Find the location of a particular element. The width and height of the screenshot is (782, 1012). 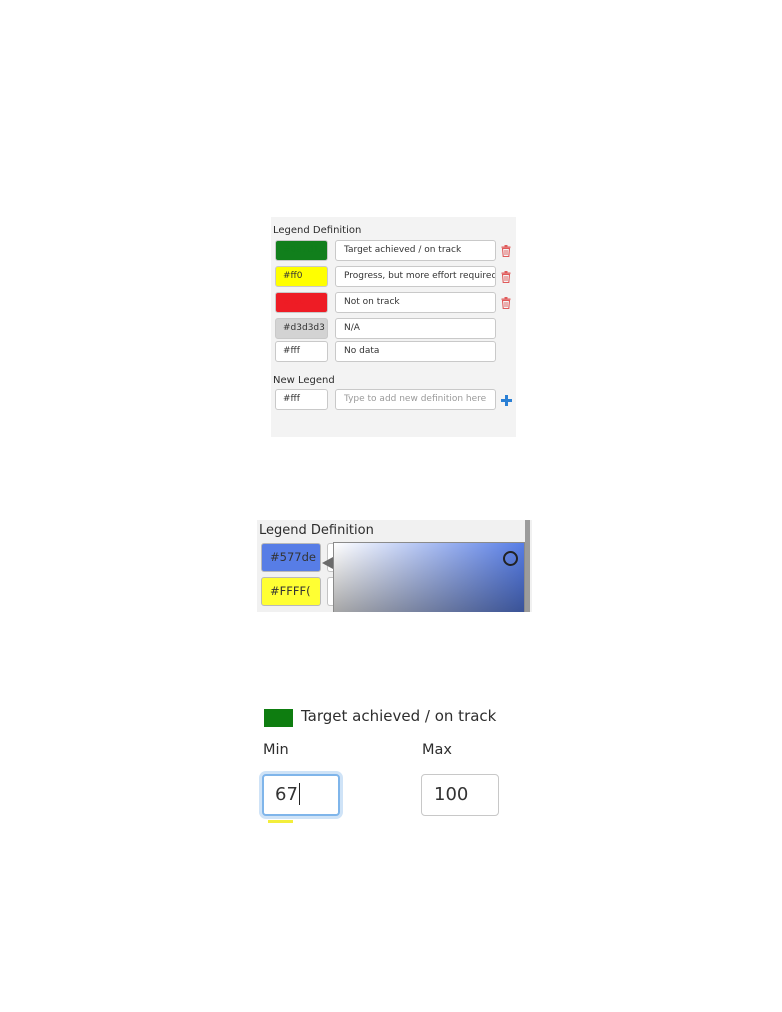

legend-description-input: Not on track is located at coordinates (415, 302).